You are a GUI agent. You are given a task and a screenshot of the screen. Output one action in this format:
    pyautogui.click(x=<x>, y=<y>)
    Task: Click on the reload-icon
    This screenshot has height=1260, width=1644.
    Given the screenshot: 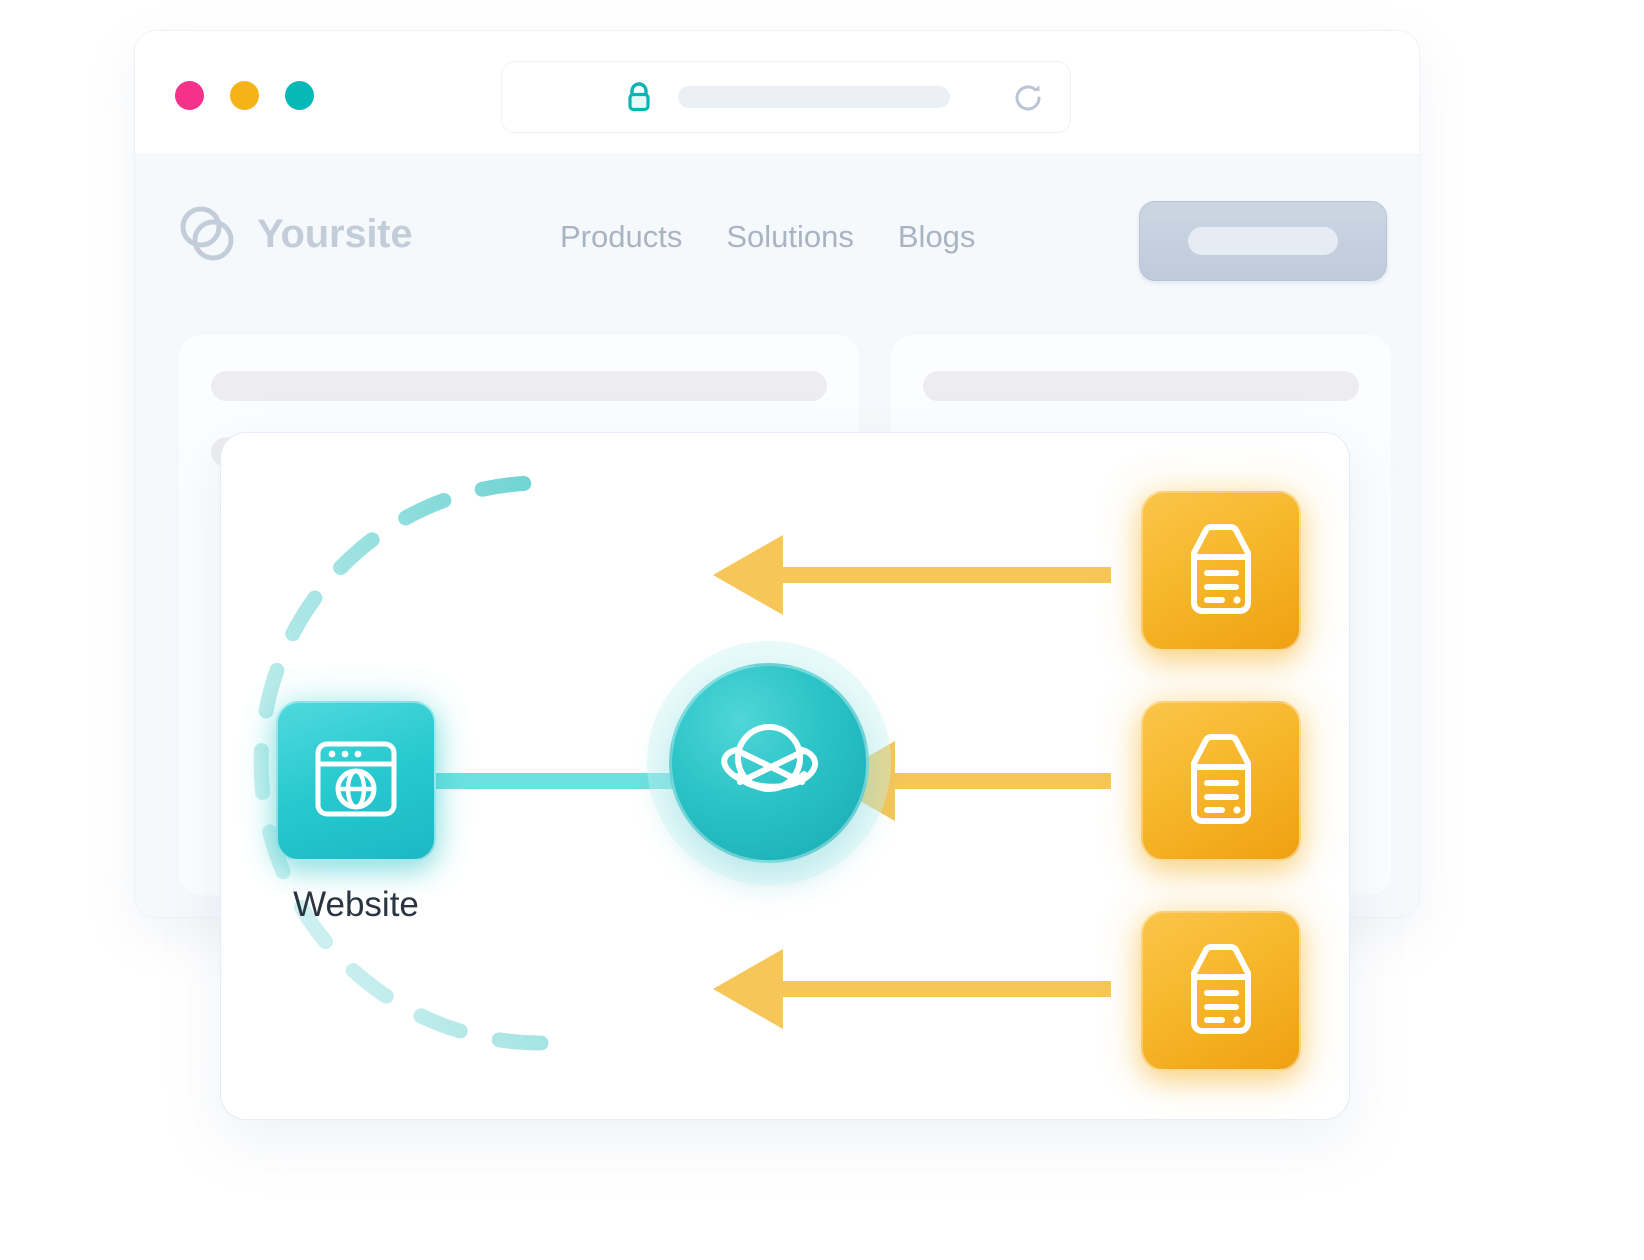 What is the action you would take?
    pyautogui.click(x=1028, y=98)
    